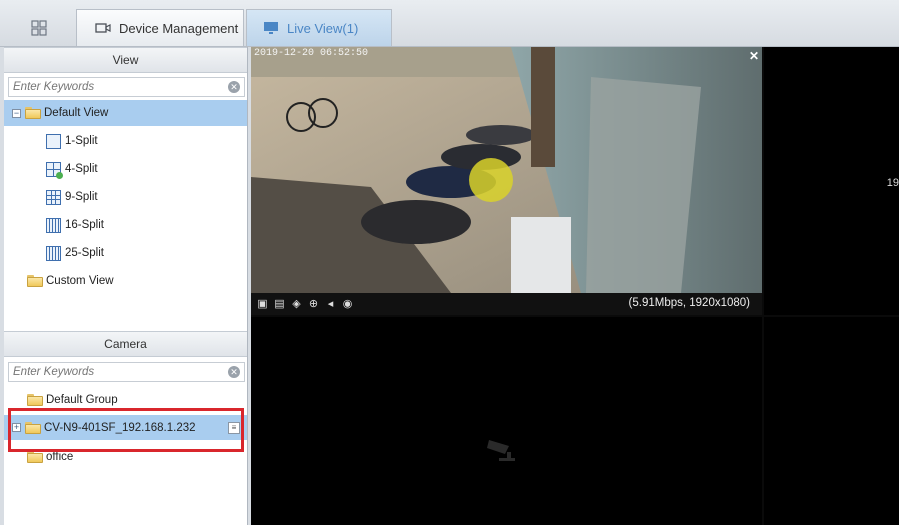 Image resolution: width=899 pixels, height=525 pixels. I want to click on tree-item-label: 9-Split, so click(81, 197).